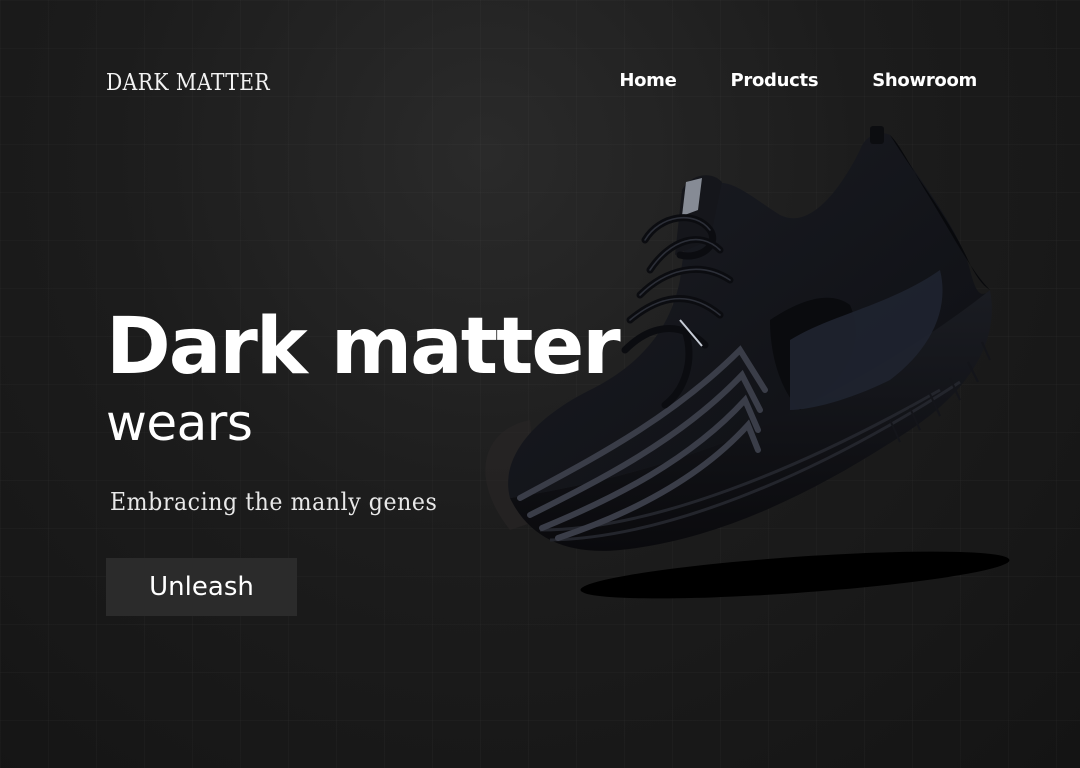  What do you see at coordinates (648, 80) in the screenshot?
I see `nav-home: Home` at bounding box center [648, 80].